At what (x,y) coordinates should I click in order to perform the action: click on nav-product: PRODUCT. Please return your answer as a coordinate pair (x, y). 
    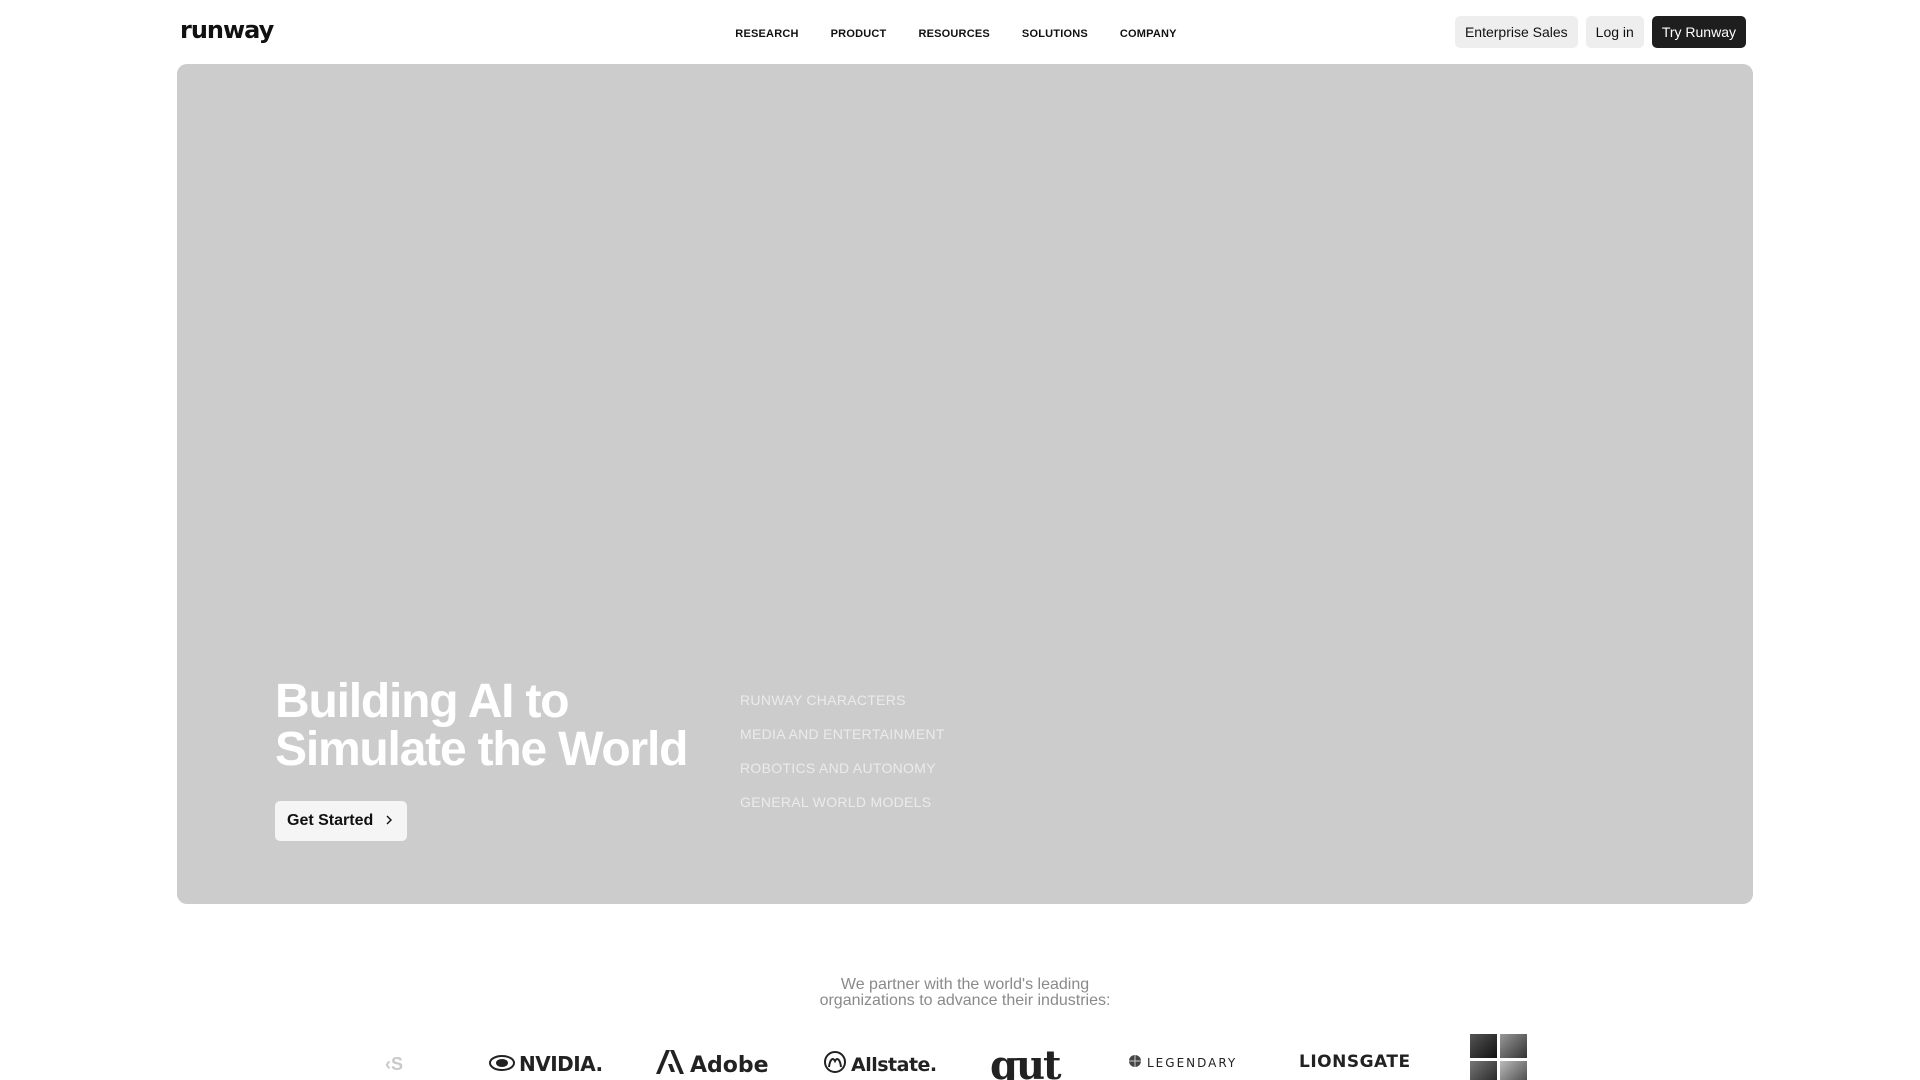
    Looking at the image, I should click on (859, 34).